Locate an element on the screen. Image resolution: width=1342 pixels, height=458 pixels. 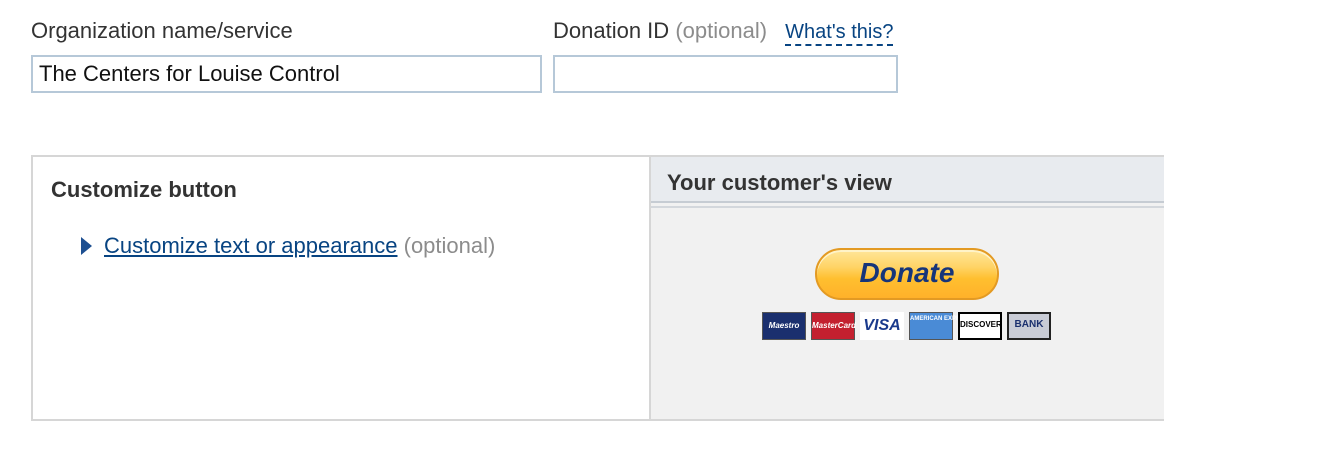
donate-button: Donate is located at coordinates (907, 274).